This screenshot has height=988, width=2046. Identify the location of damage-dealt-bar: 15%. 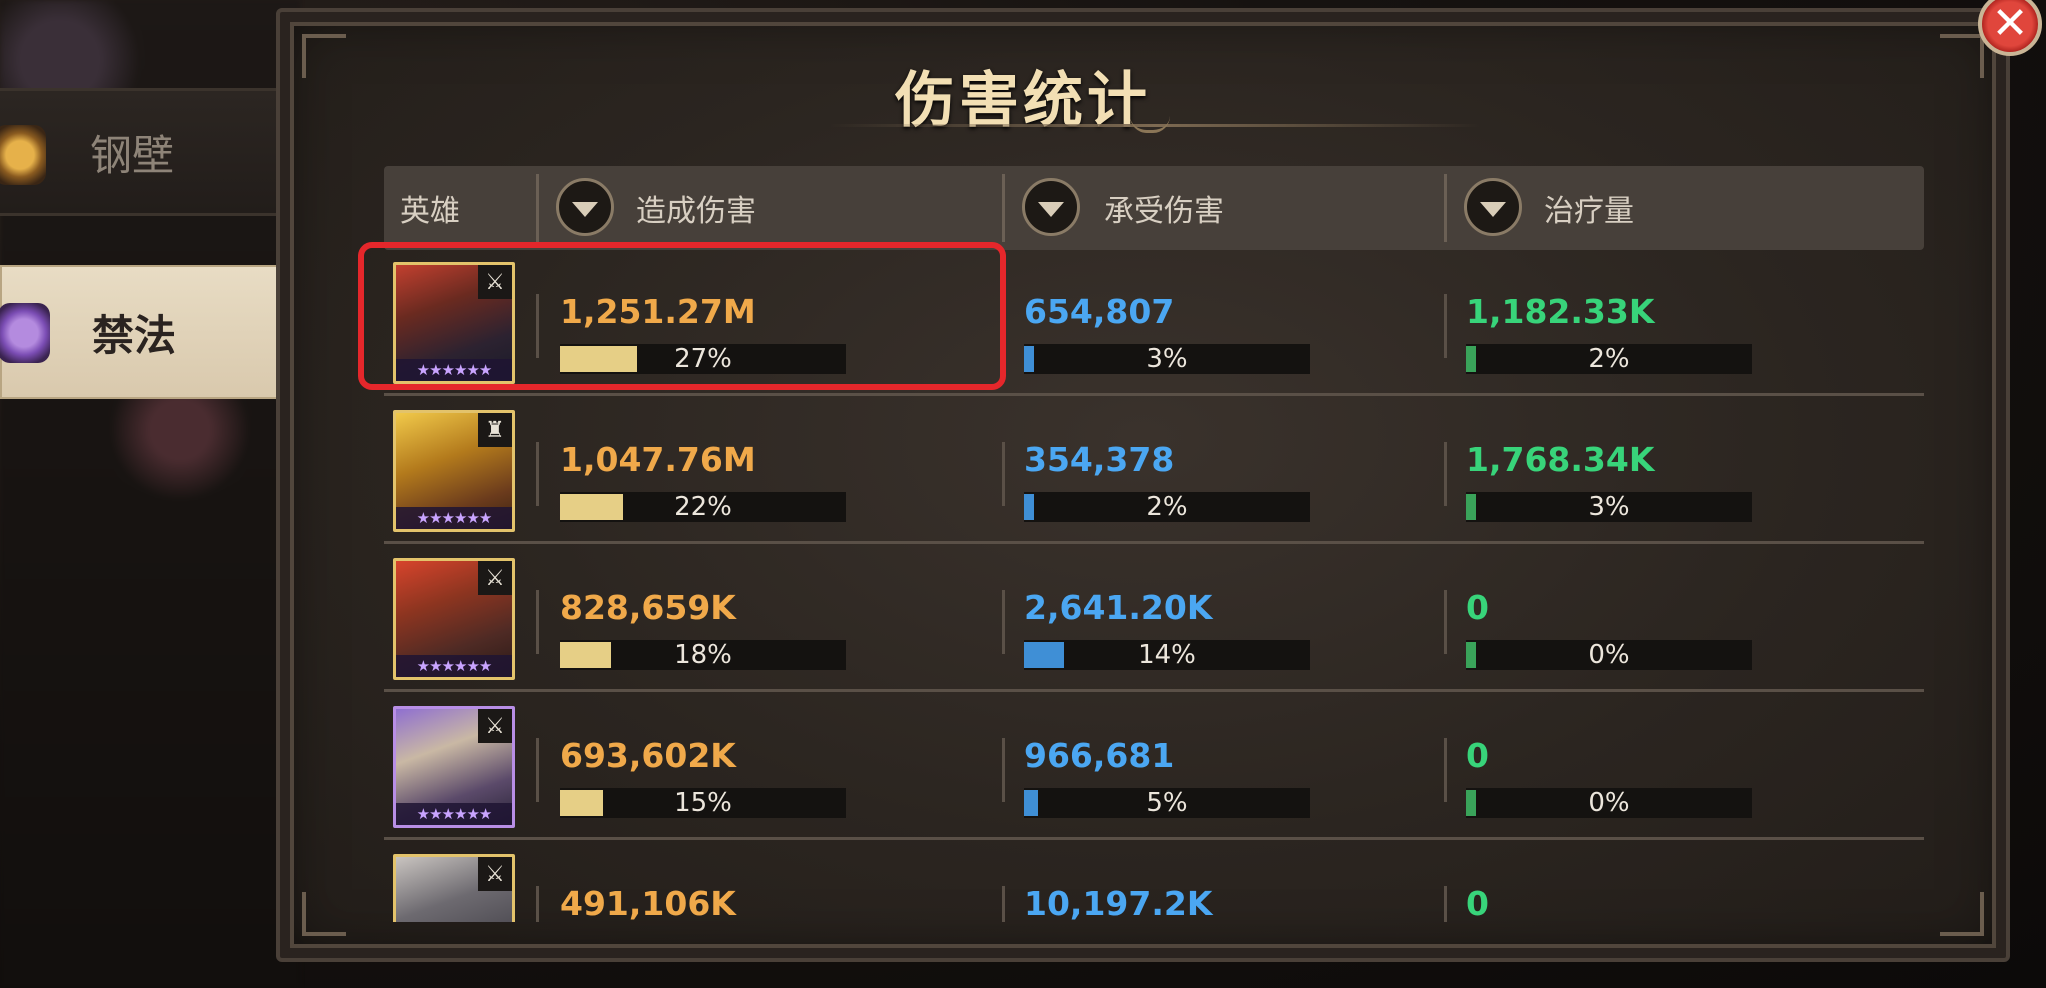
(703, 803).